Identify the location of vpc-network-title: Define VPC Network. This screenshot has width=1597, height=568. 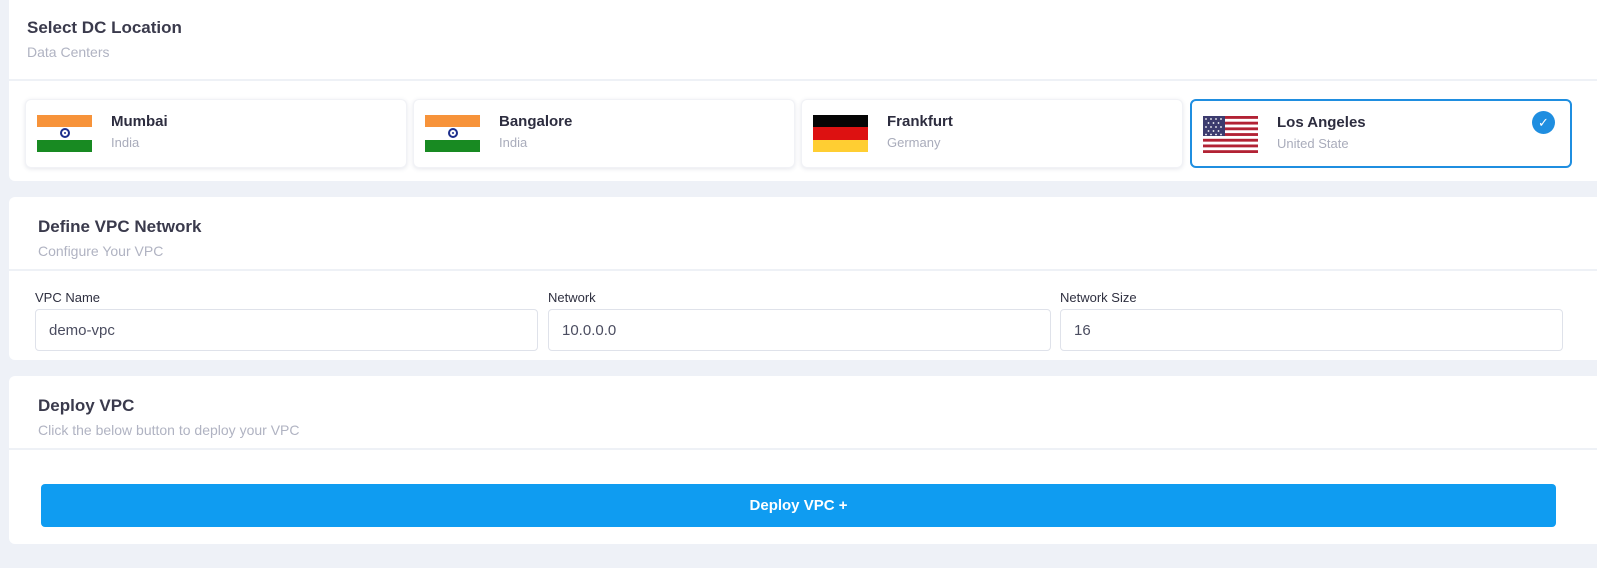
(120, 226).